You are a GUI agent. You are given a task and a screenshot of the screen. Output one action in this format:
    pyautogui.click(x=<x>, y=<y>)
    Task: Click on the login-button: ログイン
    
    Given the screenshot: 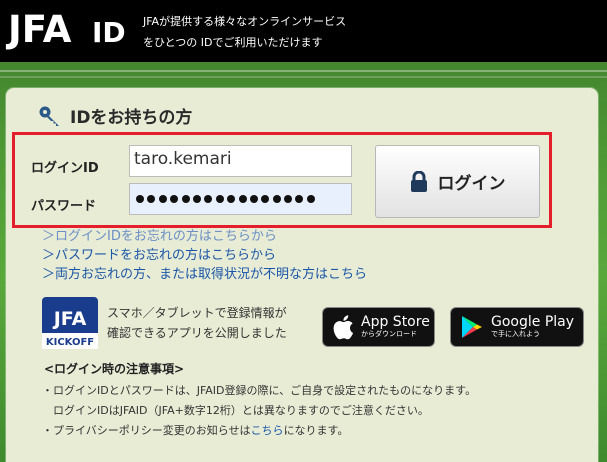 What is the action you would take?
    pyautogui.click(x=457, y=181)
    